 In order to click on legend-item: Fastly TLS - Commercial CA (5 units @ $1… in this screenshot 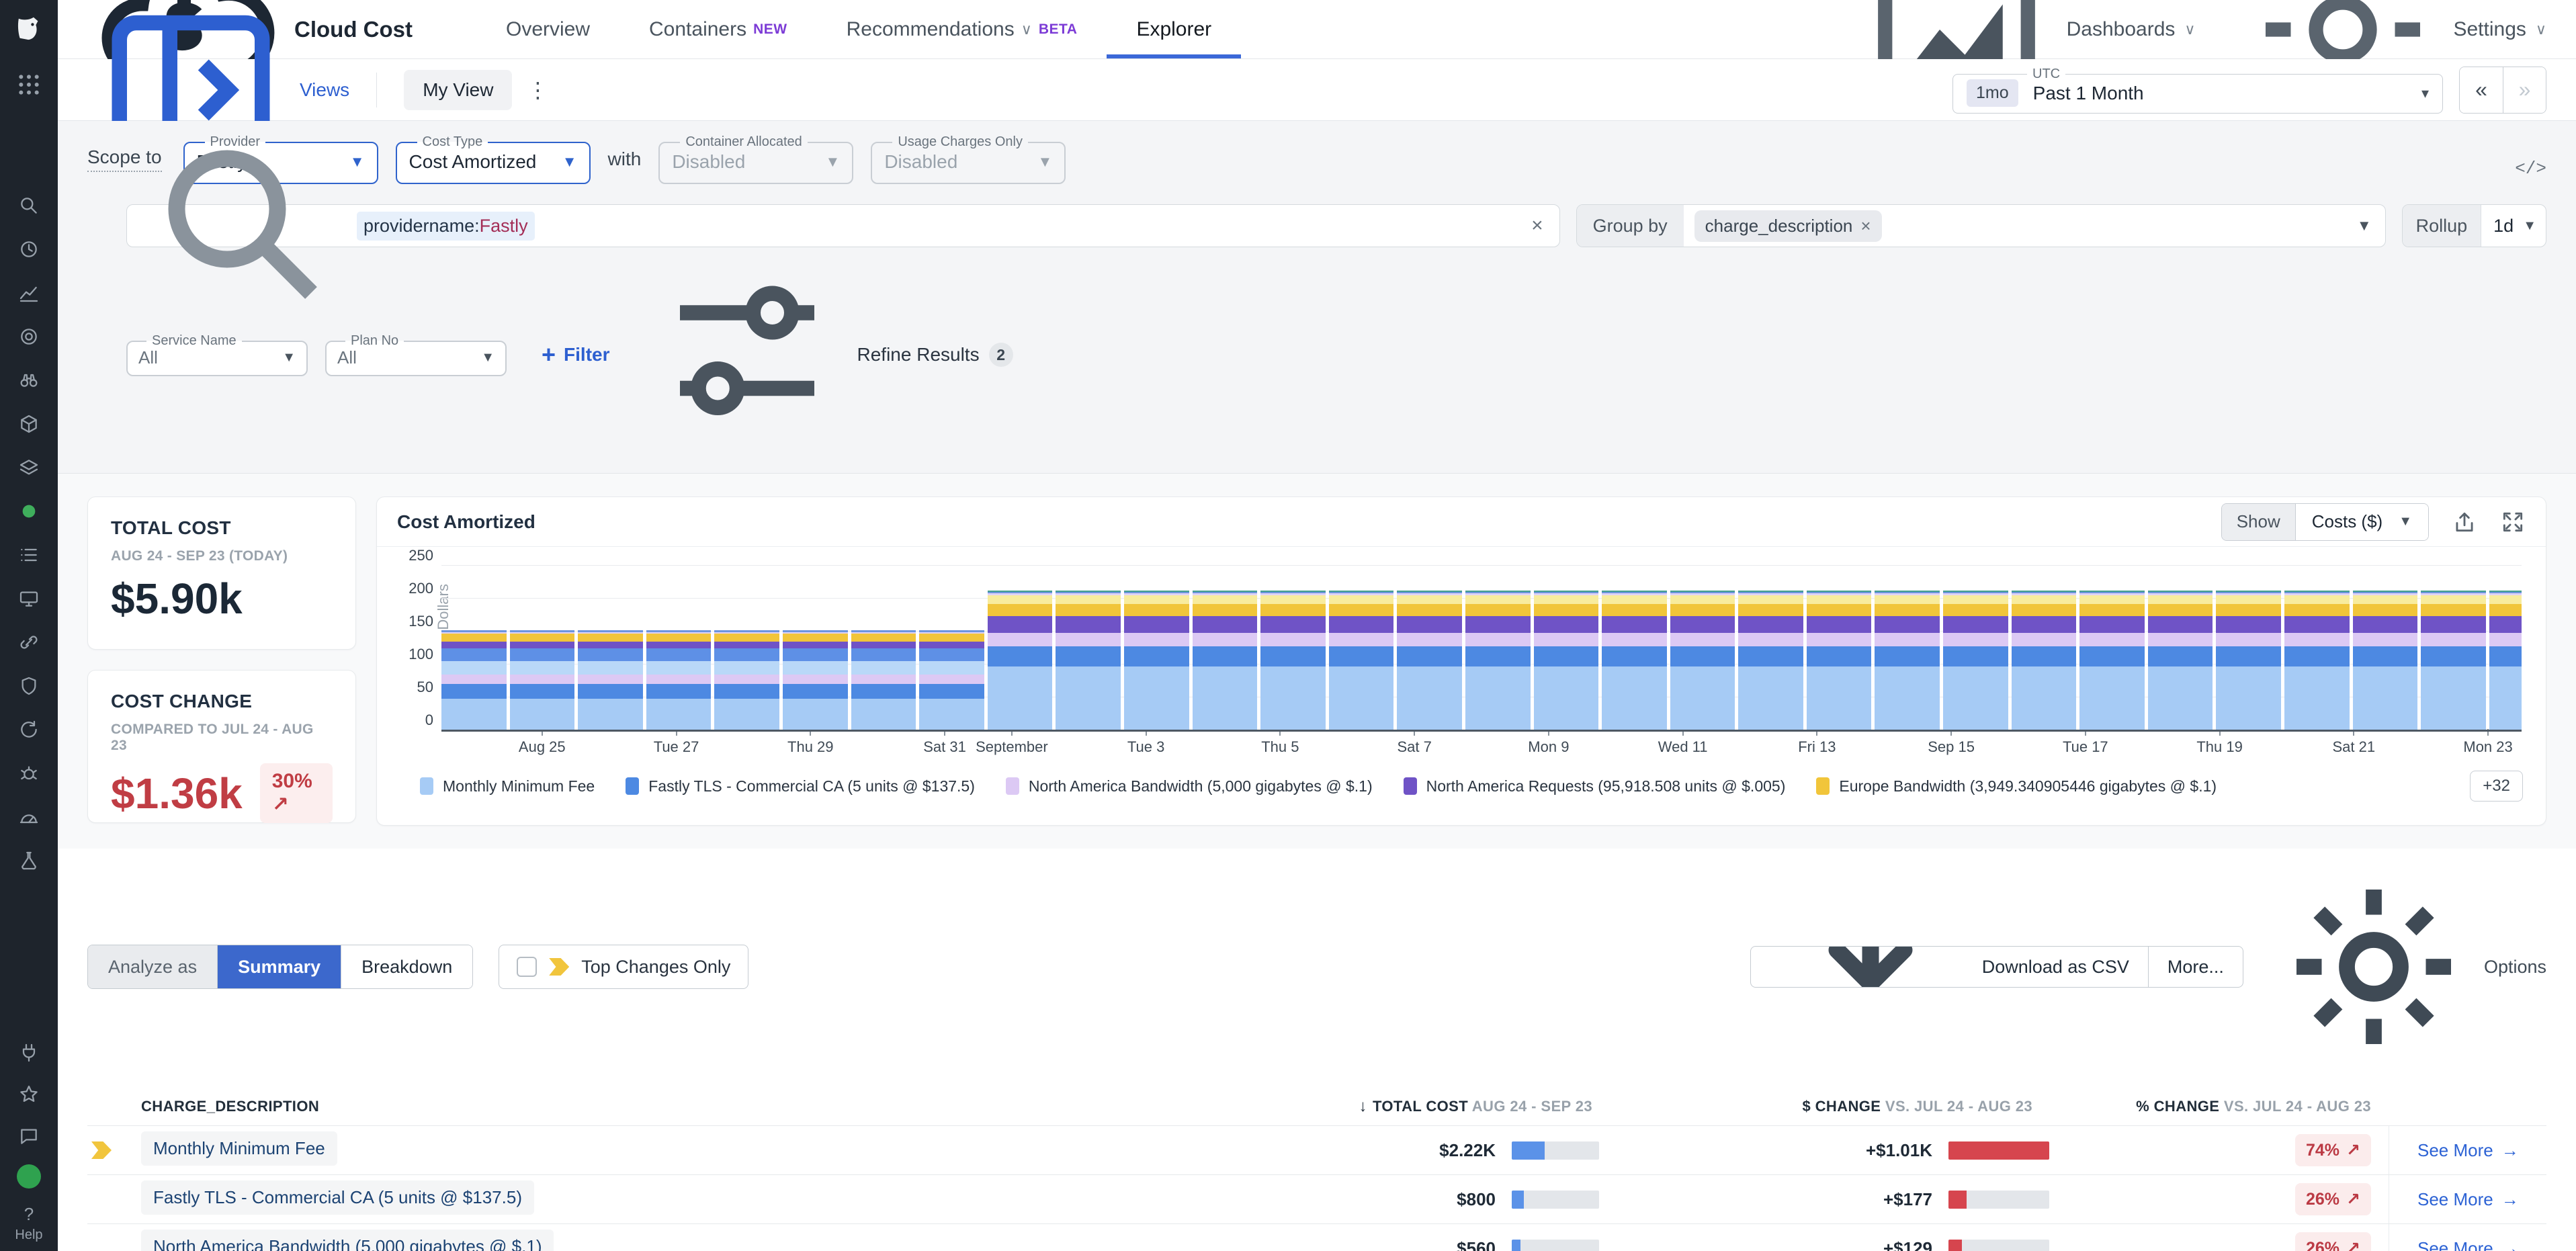, I will do `click(800, 786)`.